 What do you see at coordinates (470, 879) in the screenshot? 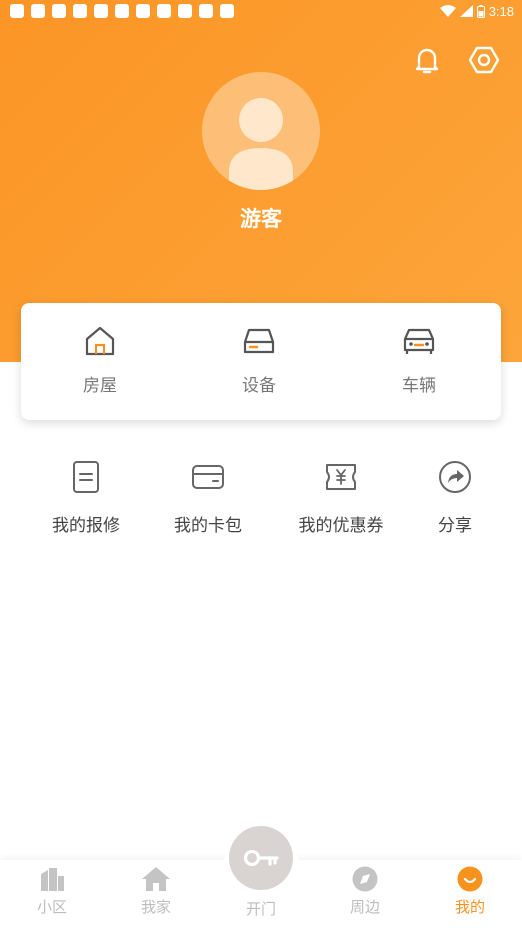
I see `smile-icon` at bounding box center [470, 879].